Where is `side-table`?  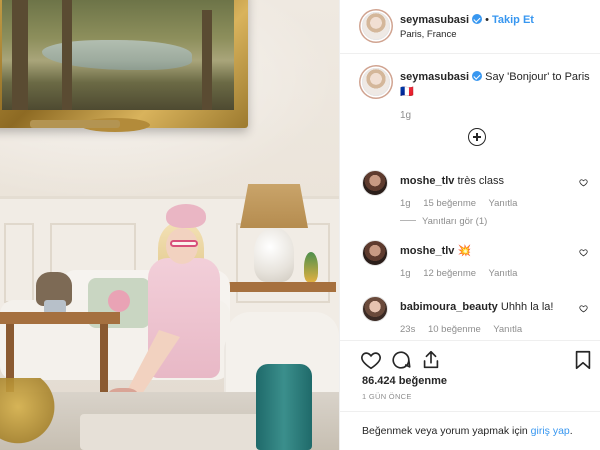
side-table is located at coordinates (281, 287).